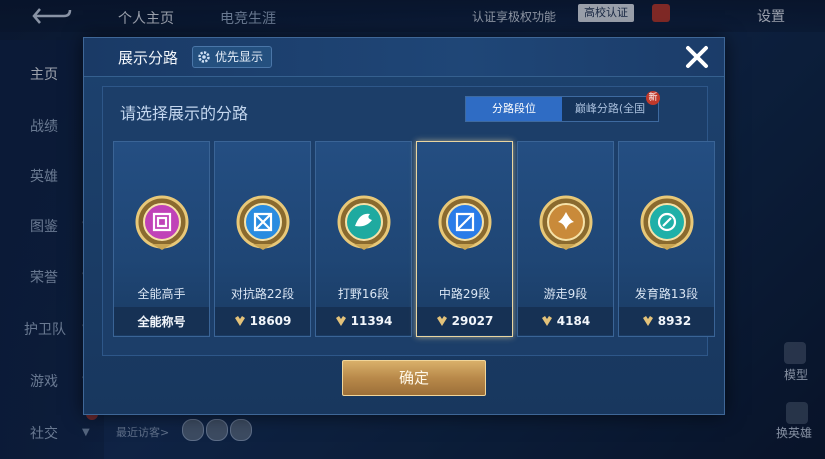 The image size is (825, 459). What do you see at coordinates (566, 222) in the screenshot?
I see `roam-emblem-icon` at bounding box center [566, 222].